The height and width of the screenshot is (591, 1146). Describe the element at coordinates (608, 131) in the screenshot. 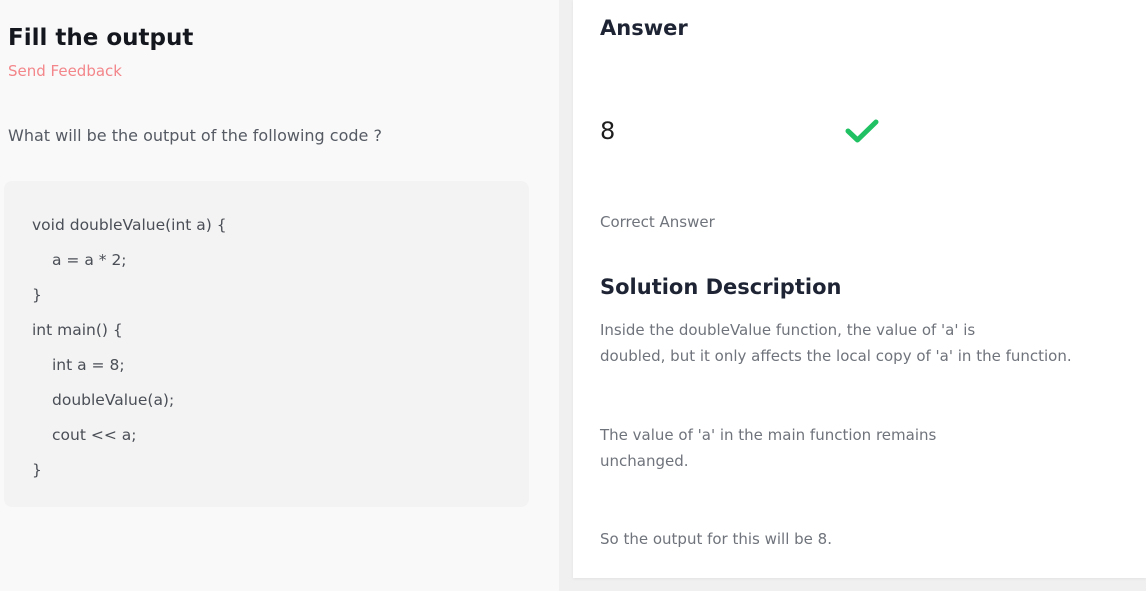

I see `answer-value: 8` at that location.